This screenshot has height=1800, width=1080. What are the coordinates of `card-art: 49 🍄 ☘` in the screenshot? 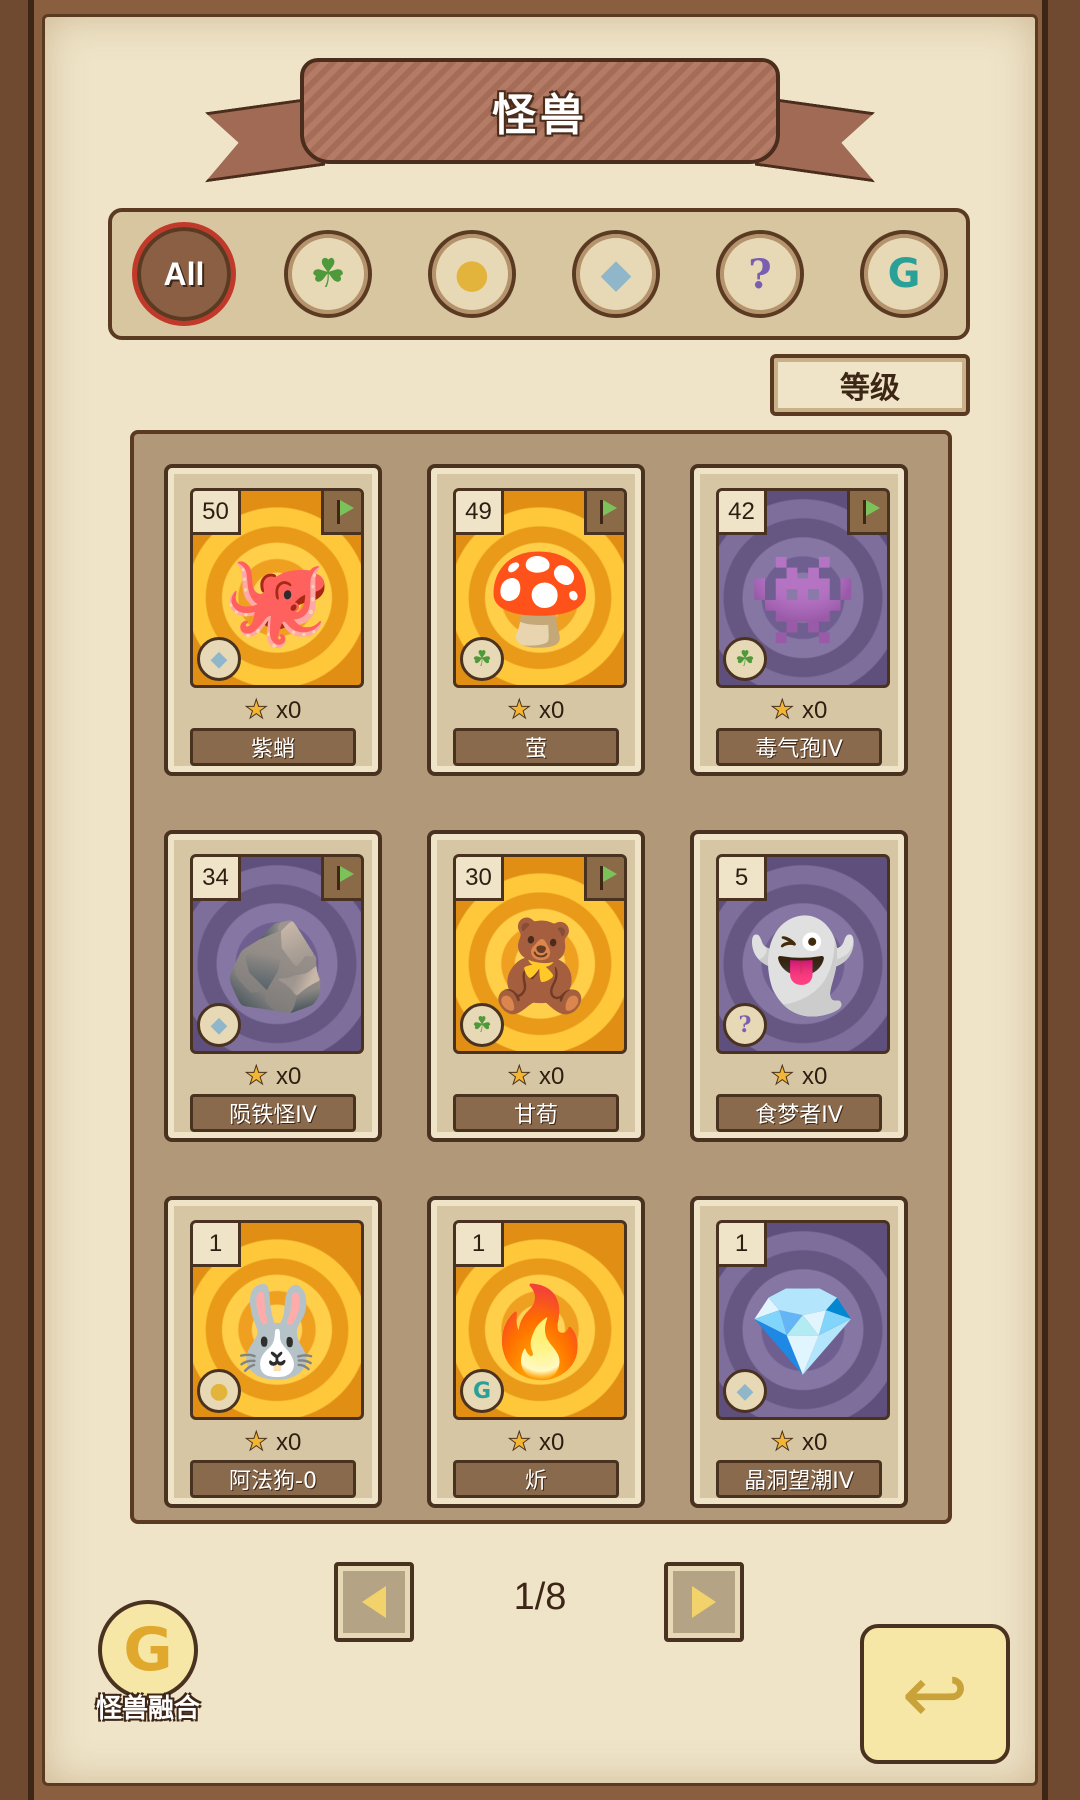 It's located at (540, 588).